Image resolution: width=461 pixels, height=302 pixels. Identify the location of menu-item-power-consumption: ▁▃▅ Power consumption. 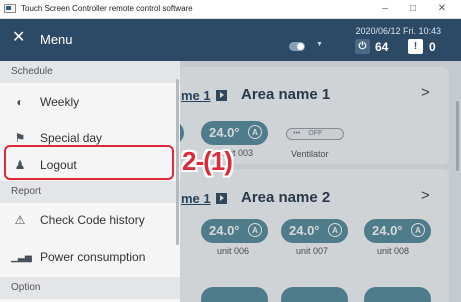
(88, 257).